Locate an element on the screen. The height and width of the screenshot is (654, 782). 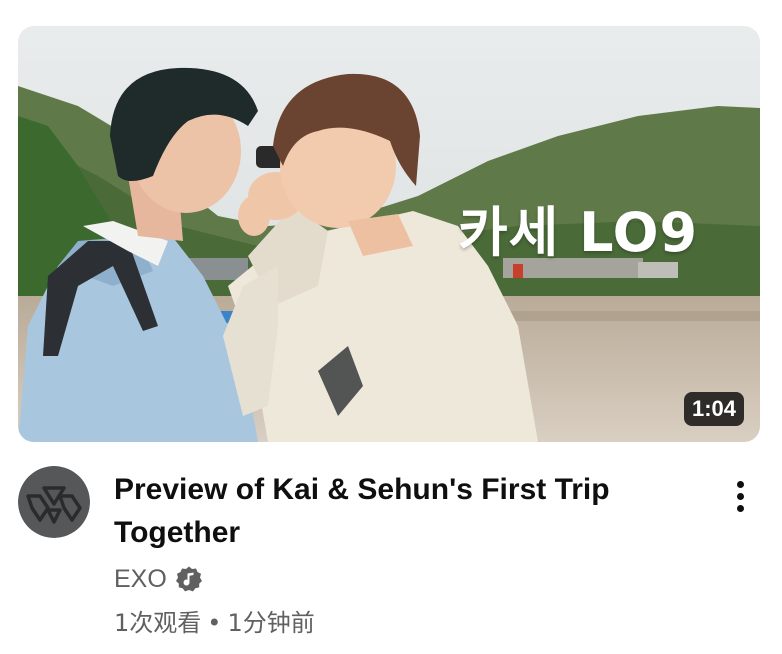
video-stats: 1次观看 • 1分钟前 is located at coordinates (214, 623).